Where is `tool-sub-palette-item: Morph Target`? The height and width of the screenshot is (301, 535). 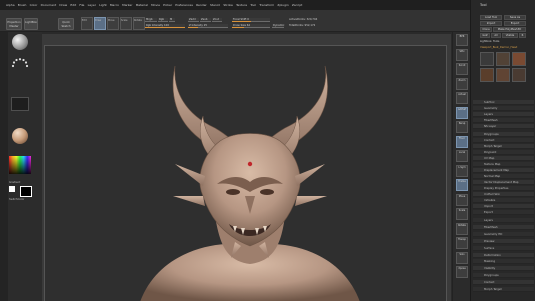
tool-sub-palette-item: Morph Target is located at coordinates (503, 289).